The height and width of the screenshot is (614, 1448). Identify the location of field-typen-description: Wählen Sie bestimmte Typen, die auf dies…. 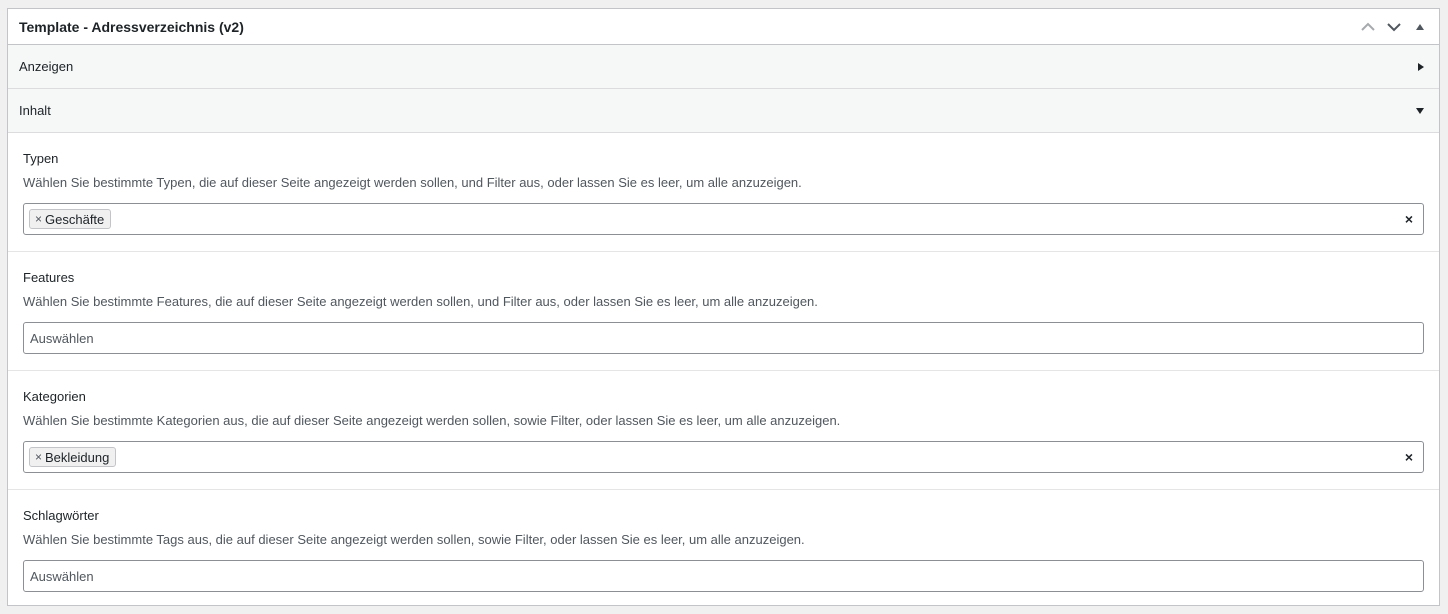
(412, 182).